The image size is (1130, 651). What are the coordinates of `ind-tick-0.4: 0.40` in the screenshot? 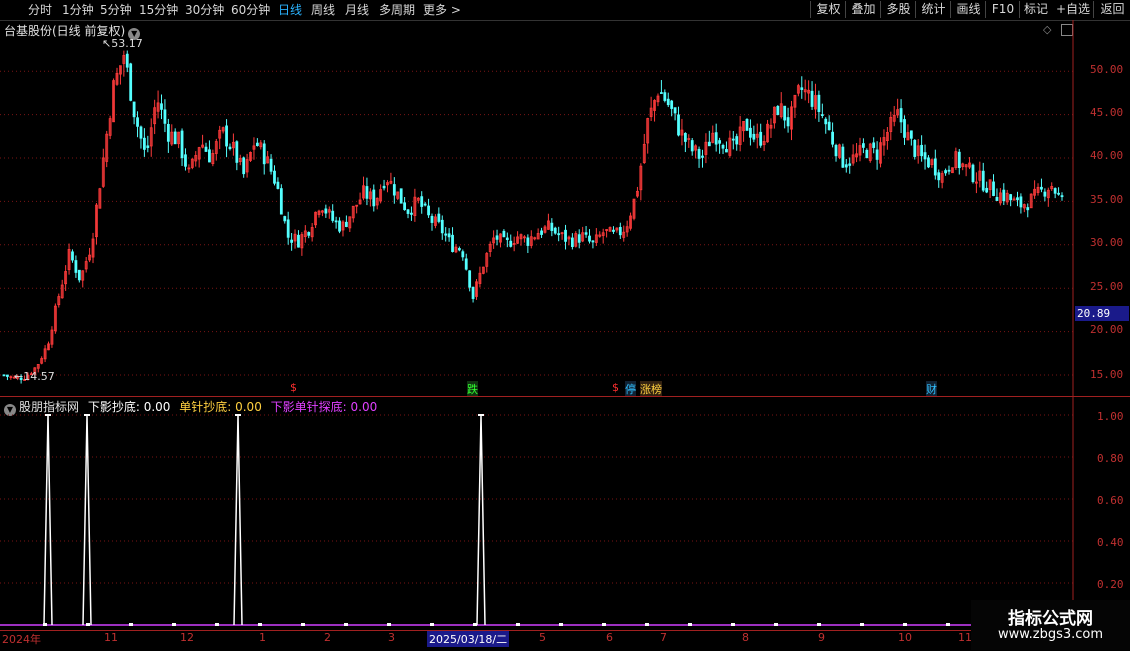 It's located at (1110, 542).